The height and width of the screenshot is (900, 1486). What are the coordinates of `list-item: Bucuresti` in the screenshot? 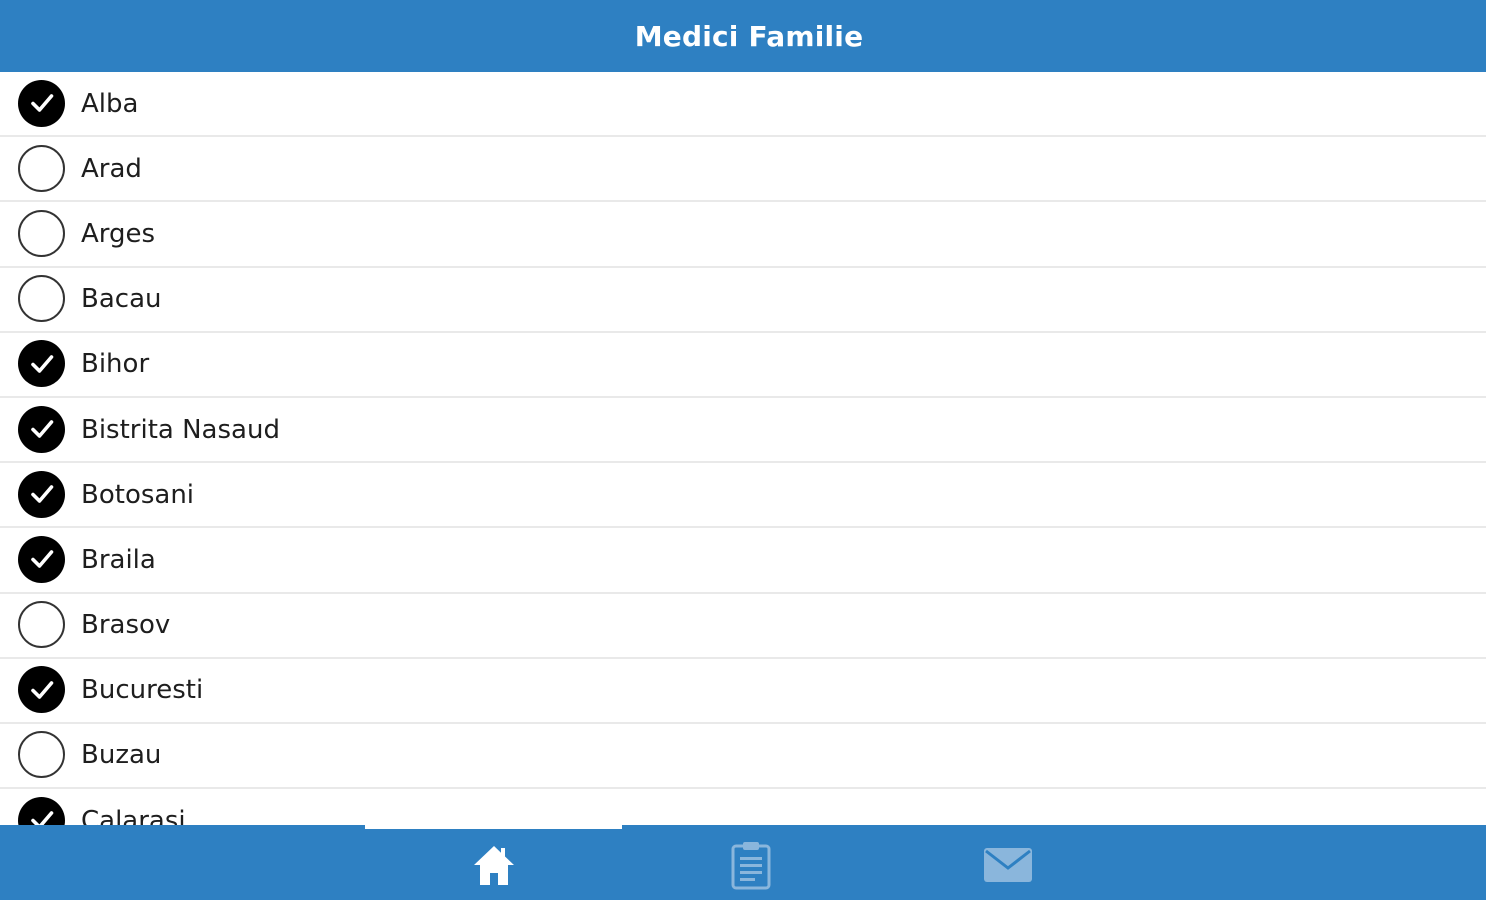 It's located at (743, 691).